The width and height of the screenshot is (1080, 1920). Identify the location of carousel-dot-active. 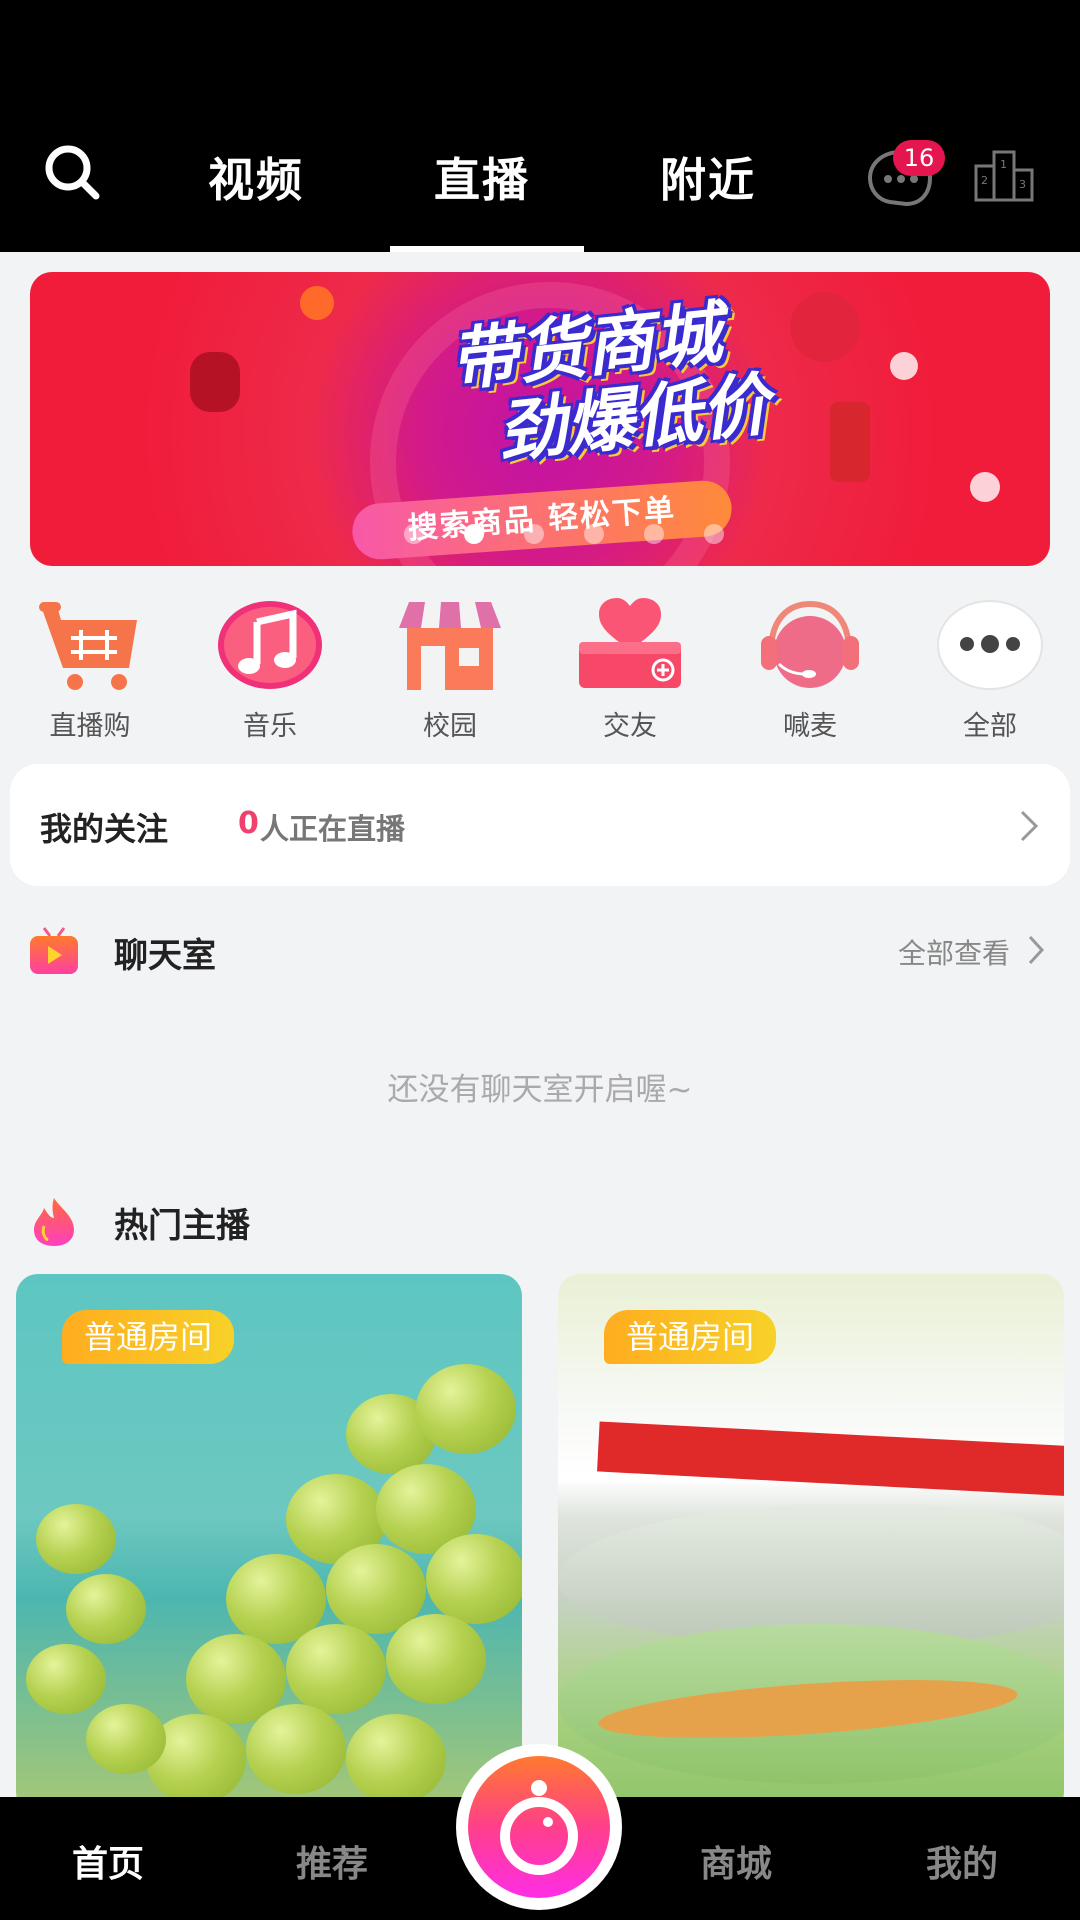
(474, 534).